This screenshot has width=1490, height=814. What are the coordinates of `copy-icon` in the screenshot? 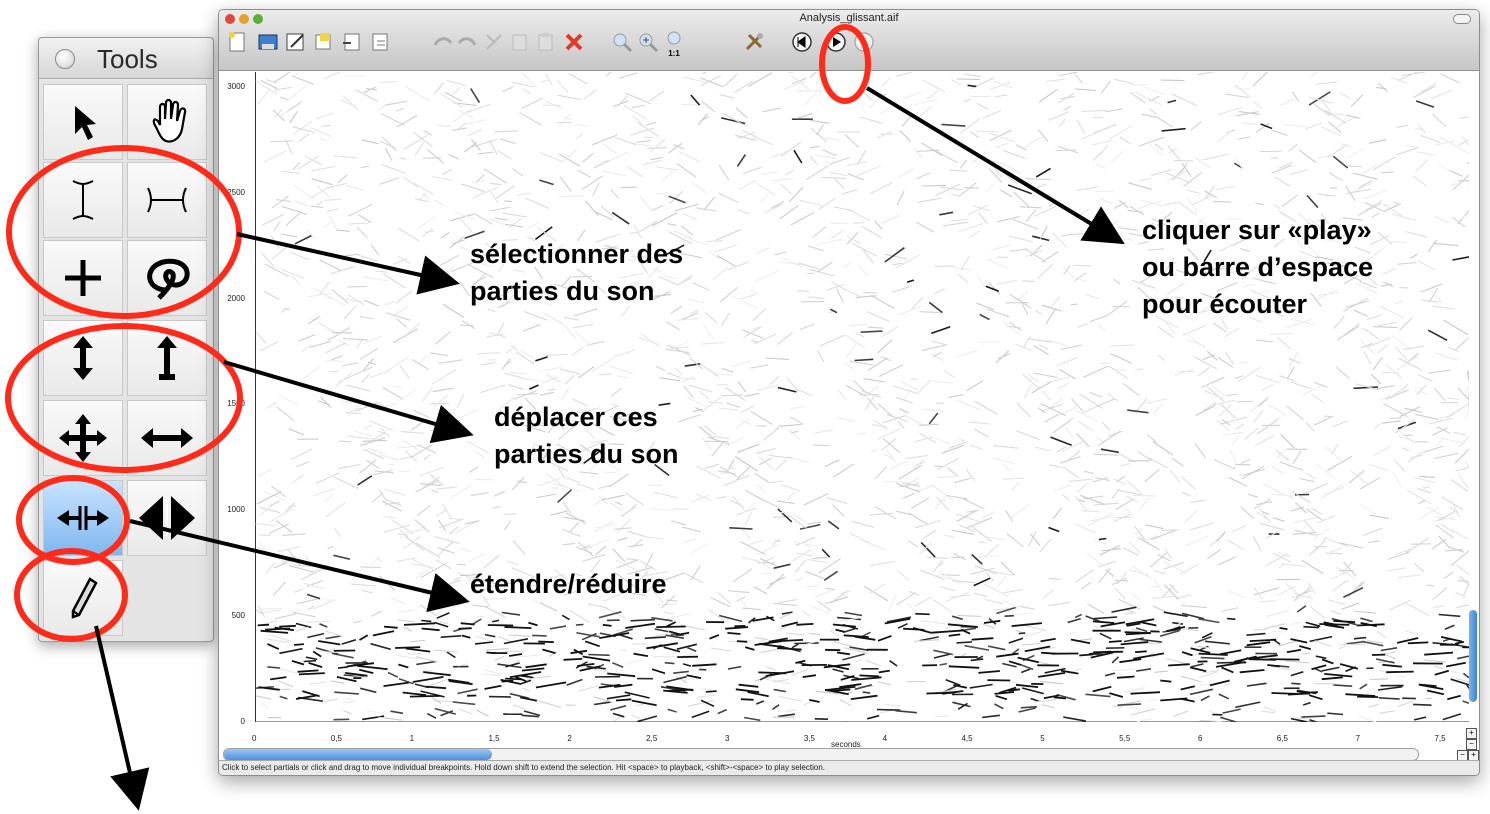 It's located at (520, 42).